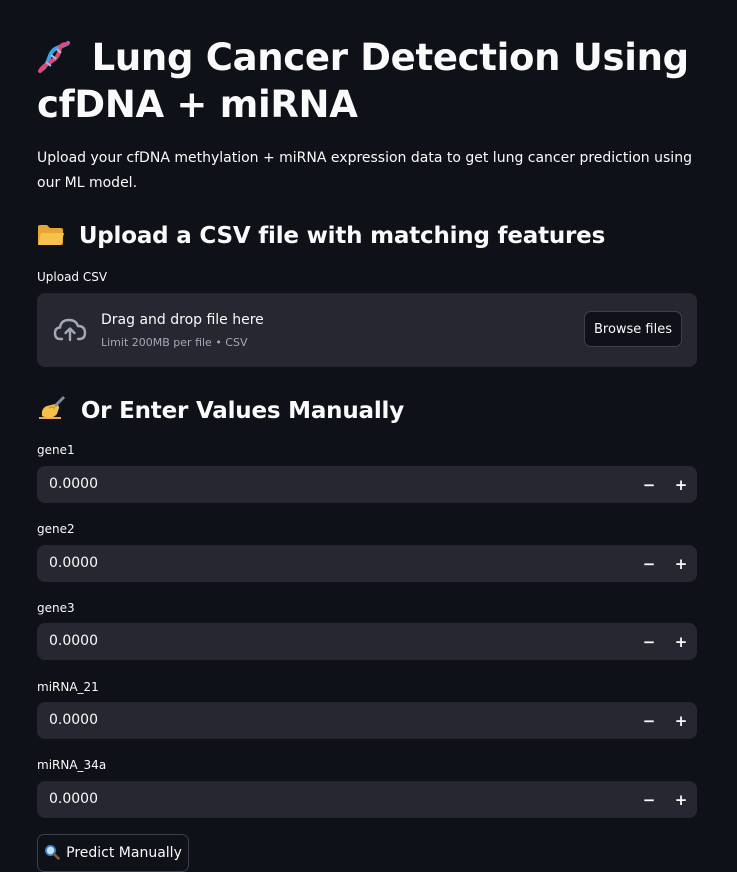 Image resolution: width=737 pixels, height=872 pixels. What do you see at coordinates (342, 236) in the screenshot?
I see `upload-heading-text: Upload a CSV file with matching features` at bounding box center [342, 236].